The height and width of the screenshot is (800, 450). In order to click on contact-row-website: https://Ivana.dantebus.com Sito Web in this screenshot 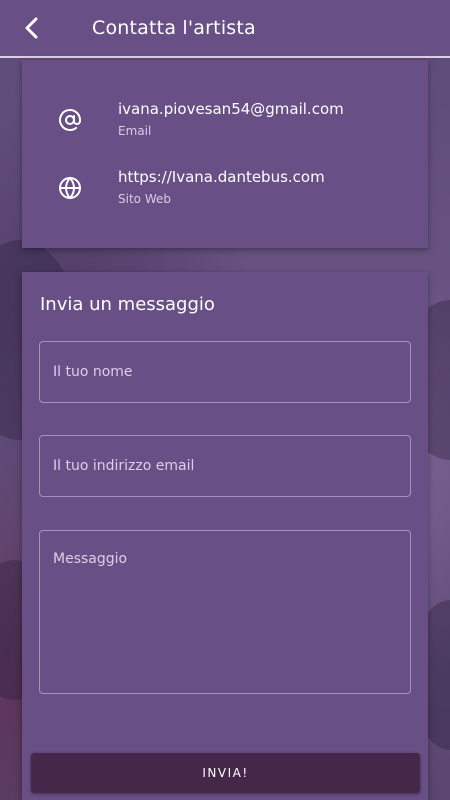, I will do `click(225, 197)`.